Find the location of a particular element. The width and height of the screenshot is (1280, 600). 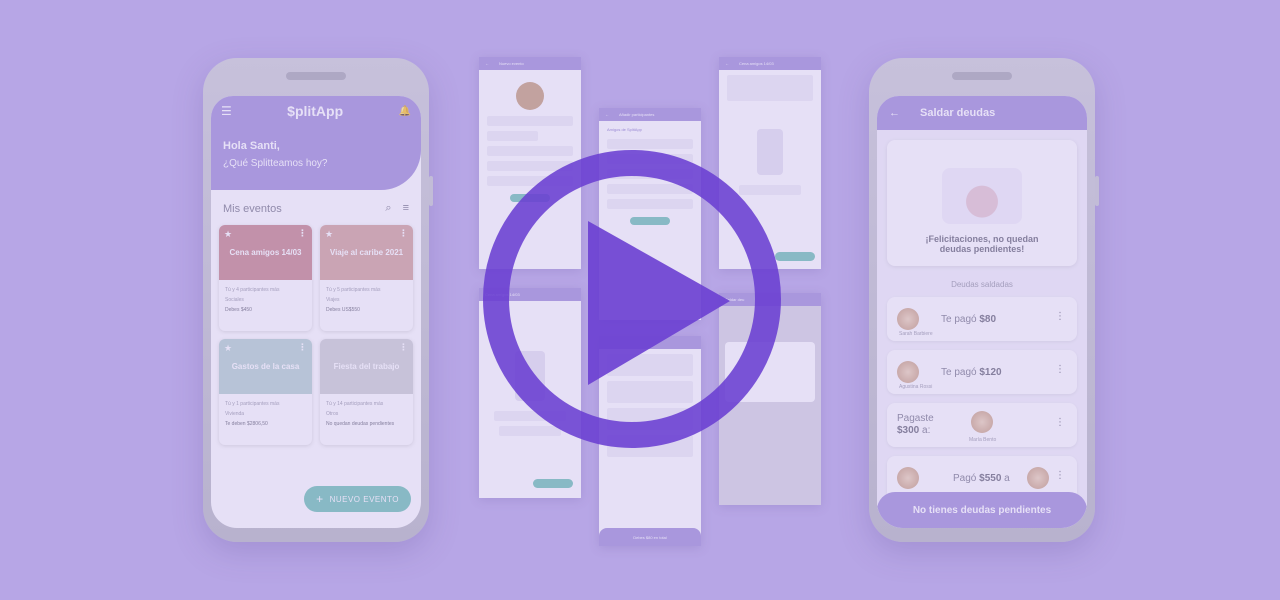

debt-value: $120 is located at coordinates (990, 372).